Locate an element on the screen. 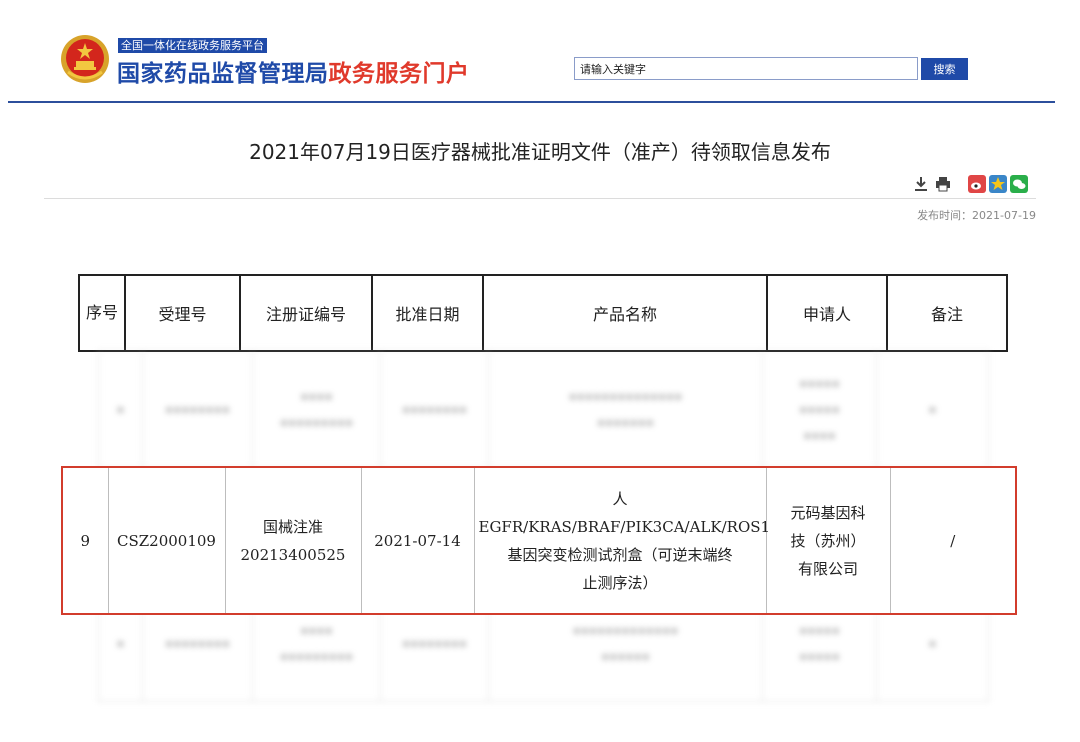 This screenshot has width=1080, height=742. row-applicant: 元码基因科 技（苏州） 有限公司 is located at coordinates (827, 540).